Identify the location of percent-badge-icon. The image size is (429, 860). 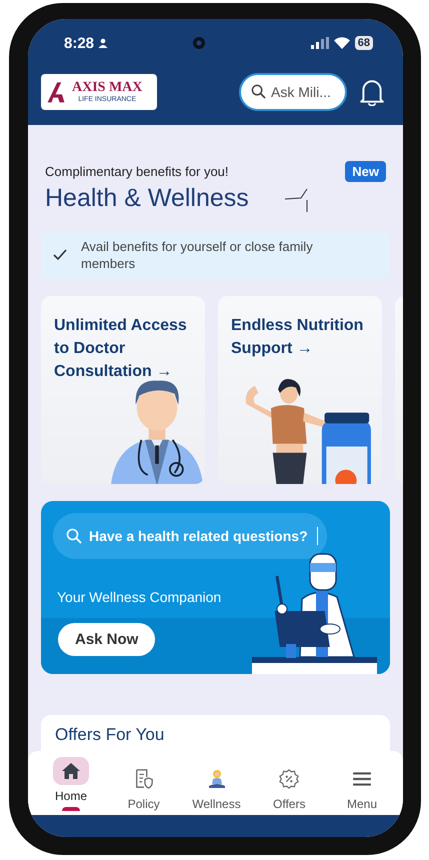
(289, 779).